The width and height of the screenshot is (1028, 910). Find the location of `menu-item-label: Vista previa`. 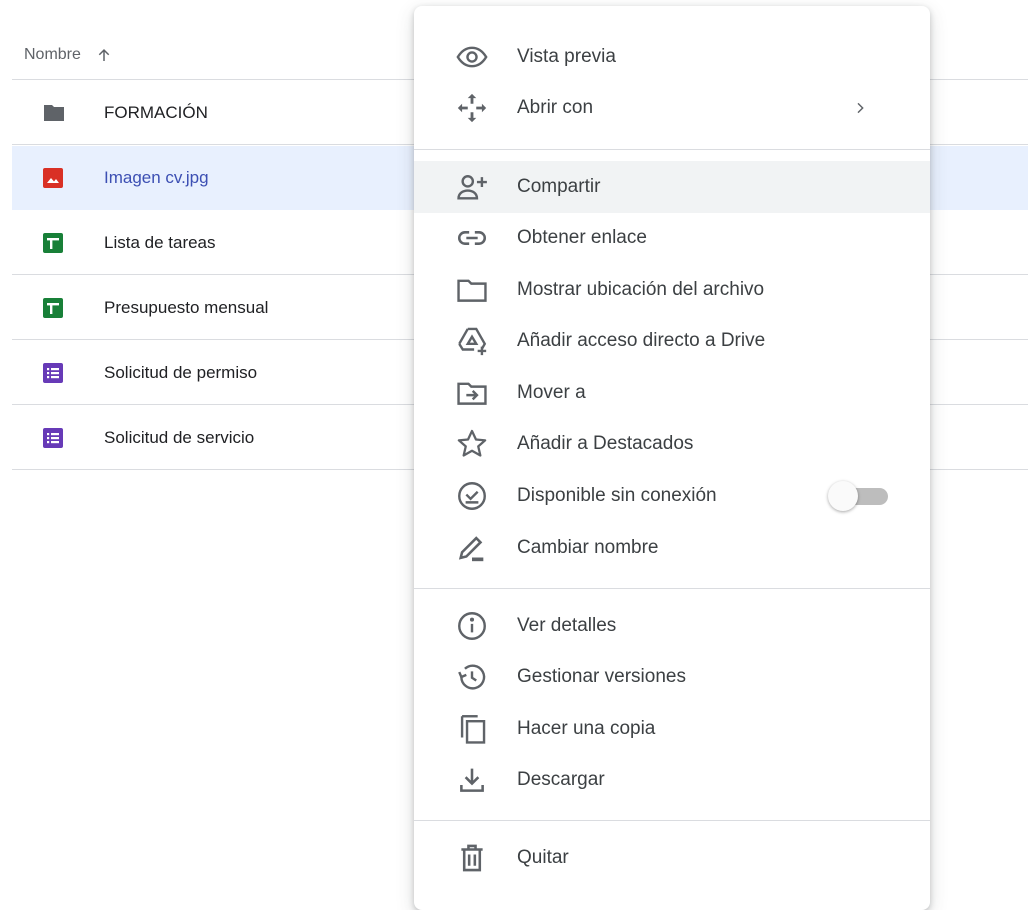

menu-item-label: Vista previa is located at coordinates (566, 56).